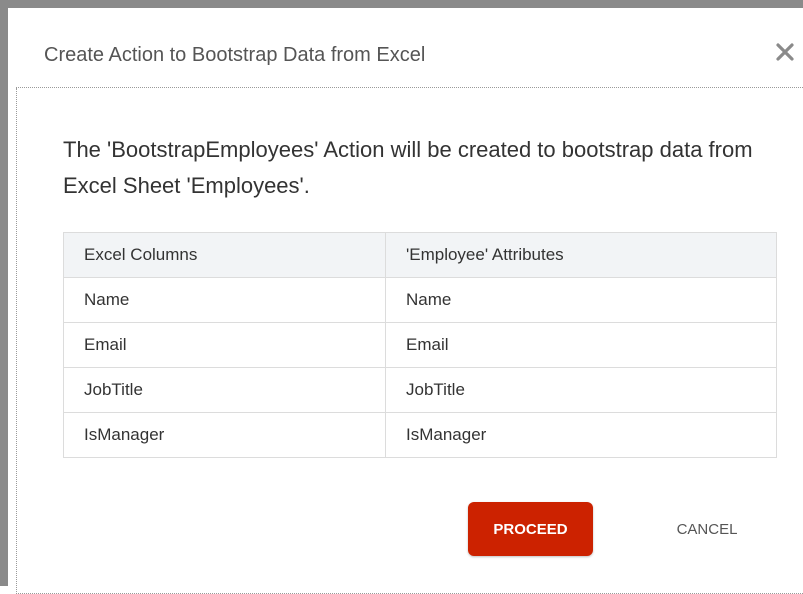 The width and height of the screenshot is (803, 594). What do you see at coordinates (581, 435) in the screenshot?
I see `attribute-cell: IsManager` at bounding box center [581, 435].